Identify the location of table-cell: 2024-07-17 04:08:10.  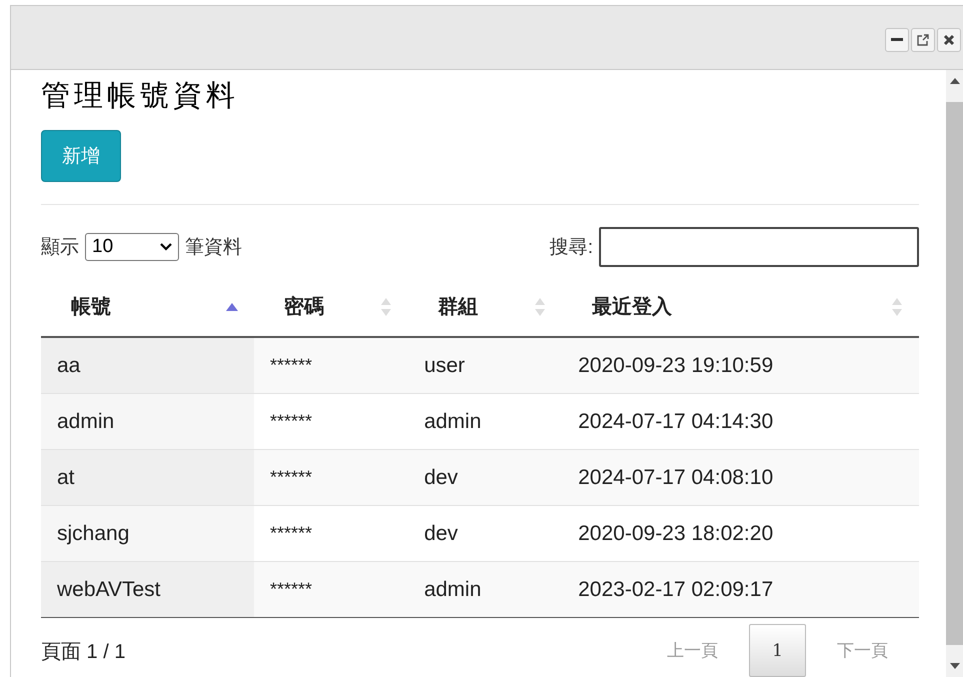
(740, 478).